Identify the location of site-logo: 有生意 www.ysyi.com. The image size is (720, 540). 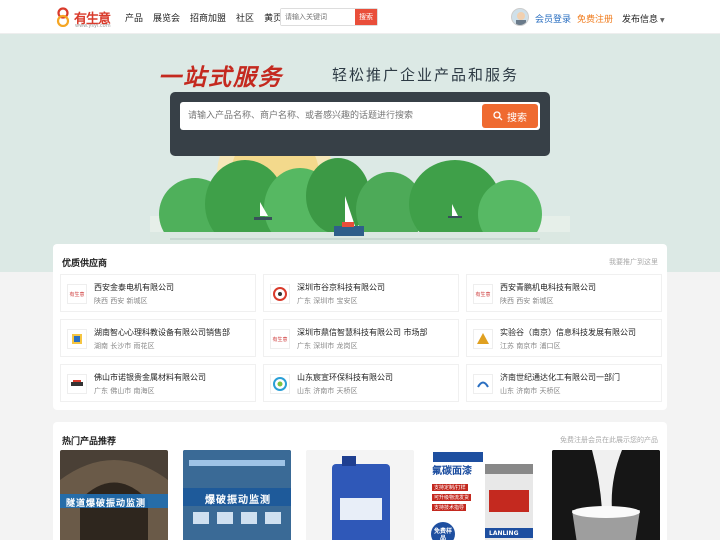
(85, 18).